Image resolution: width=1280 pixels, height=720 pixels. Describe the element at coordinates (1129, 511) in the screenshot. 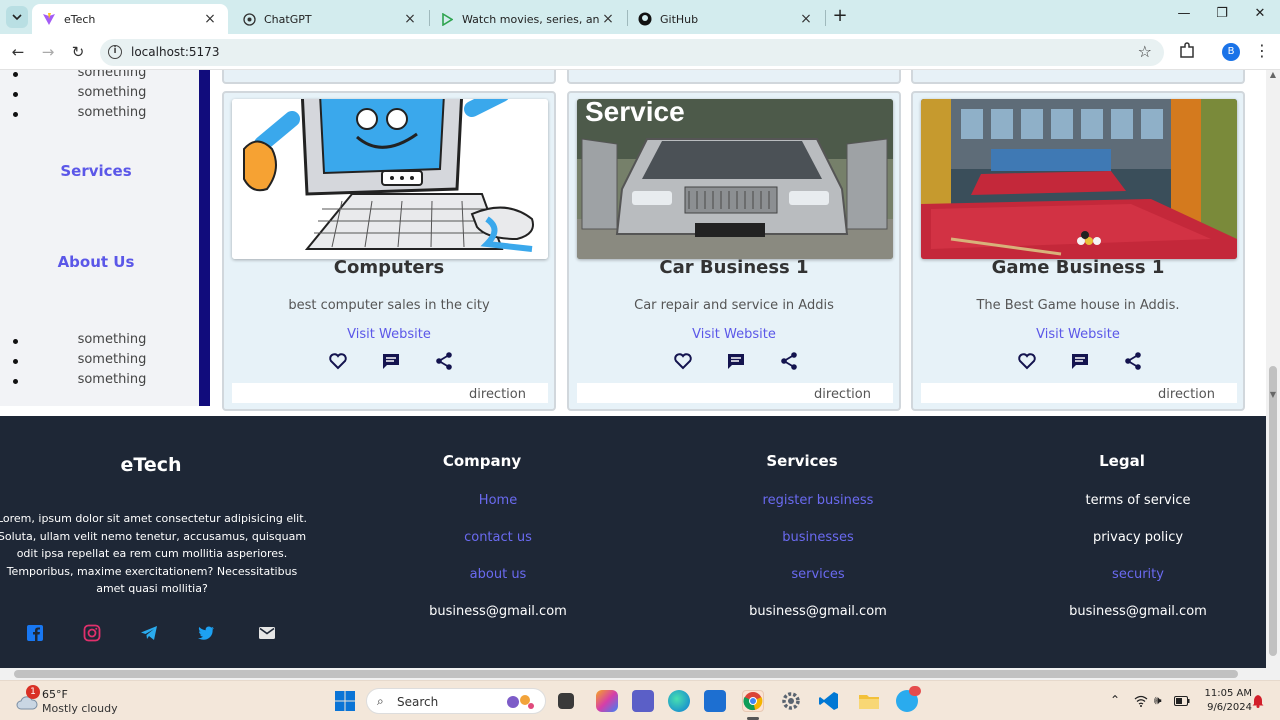

I see `footer-link-terms: terms of service` at that location.